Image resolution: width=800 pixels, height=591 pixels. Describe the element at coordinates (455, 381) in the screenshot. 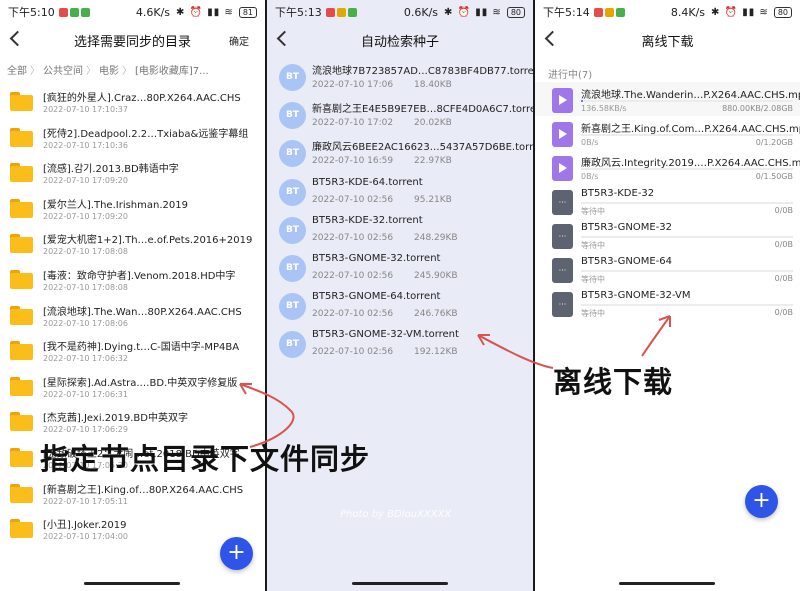

I see `annotation-overlay` at that location.